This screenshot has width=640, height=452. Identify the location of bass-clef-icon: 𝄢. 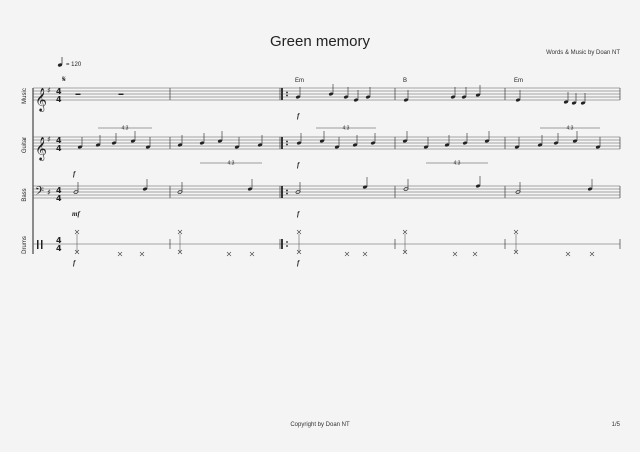
(39, 193).